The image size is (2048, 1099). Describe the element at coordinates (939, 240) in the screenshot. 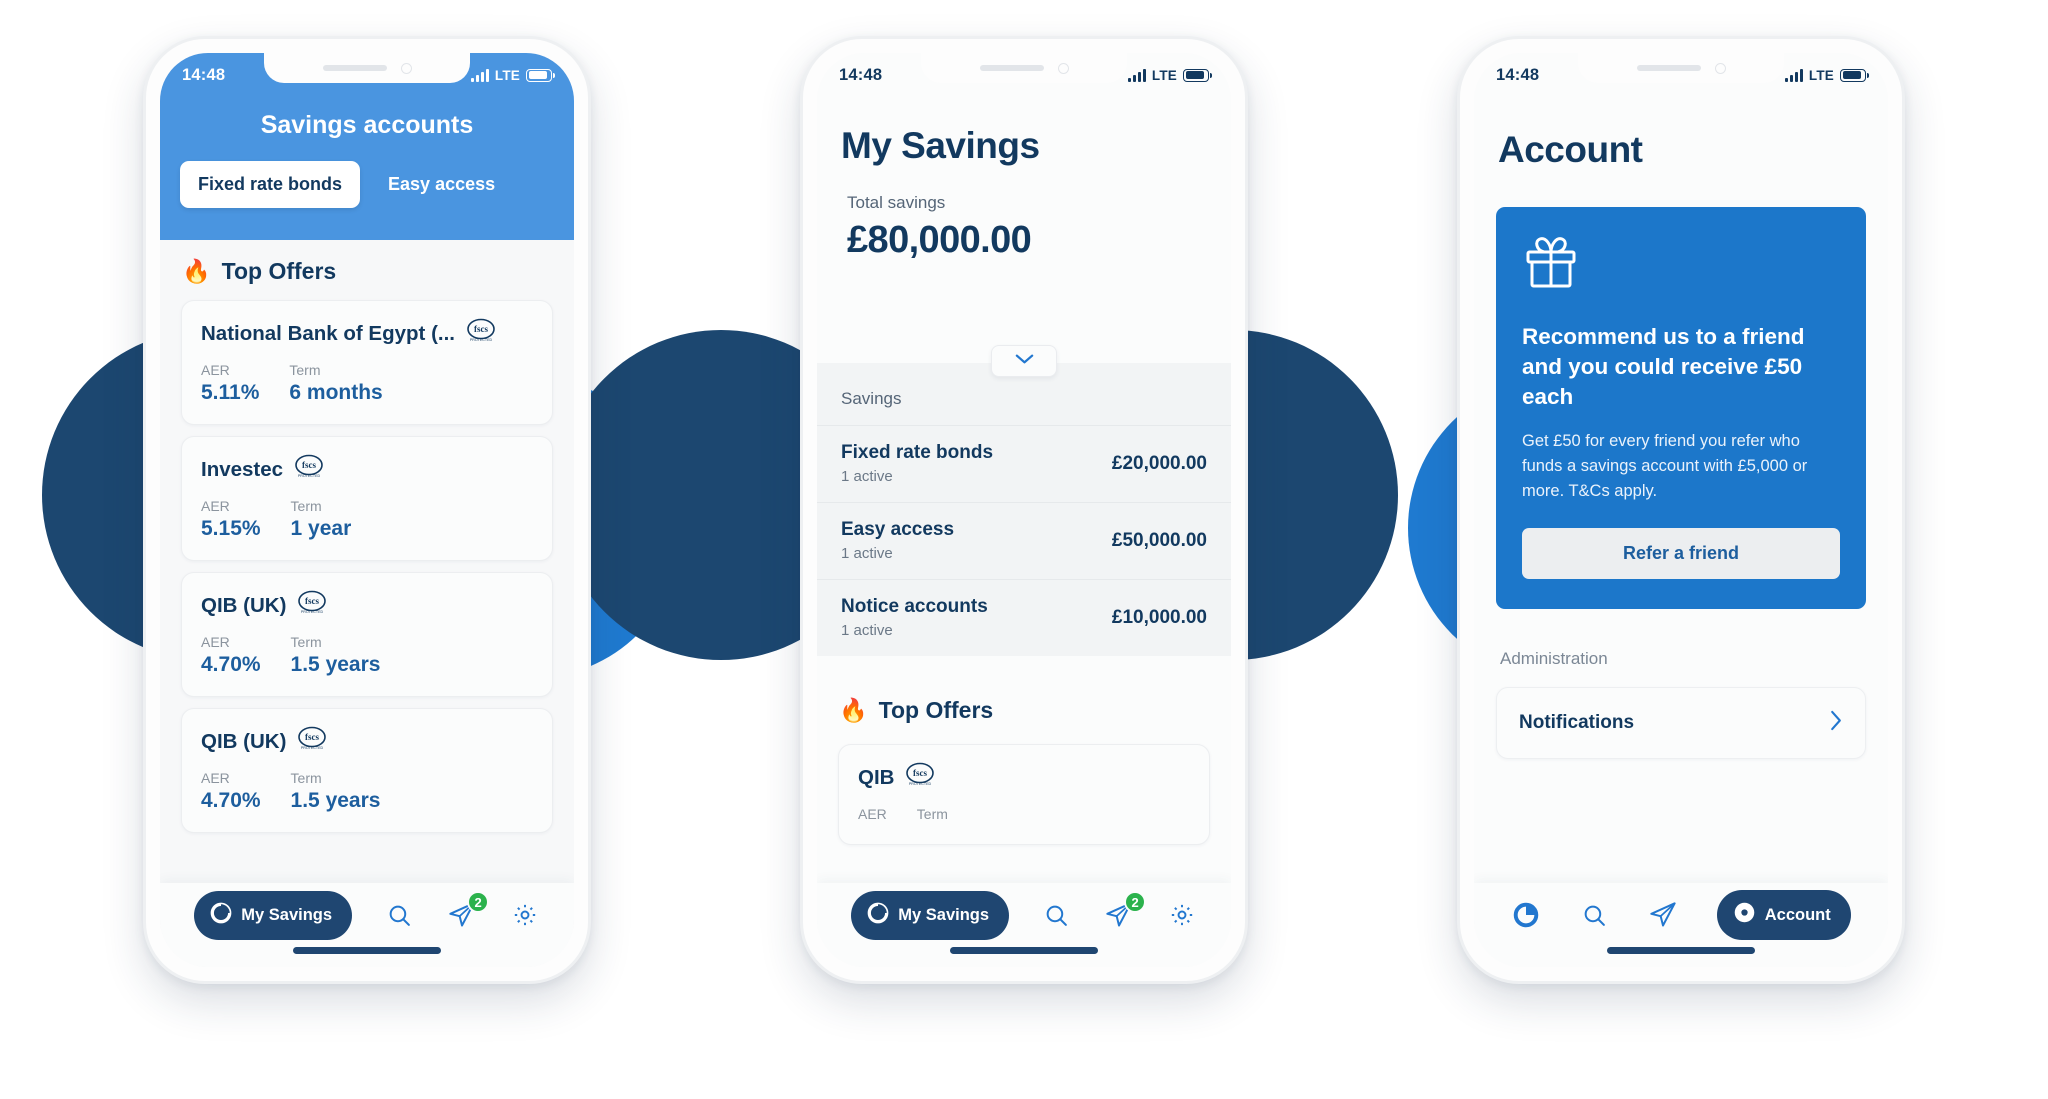

I see `total-savings-value: £80,000.00` at that location.